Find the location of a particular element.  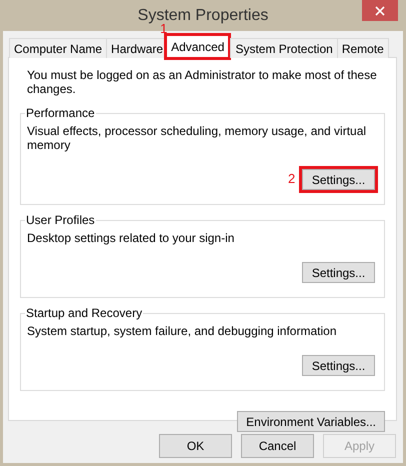

close-button is located at coordinates (380, 10).